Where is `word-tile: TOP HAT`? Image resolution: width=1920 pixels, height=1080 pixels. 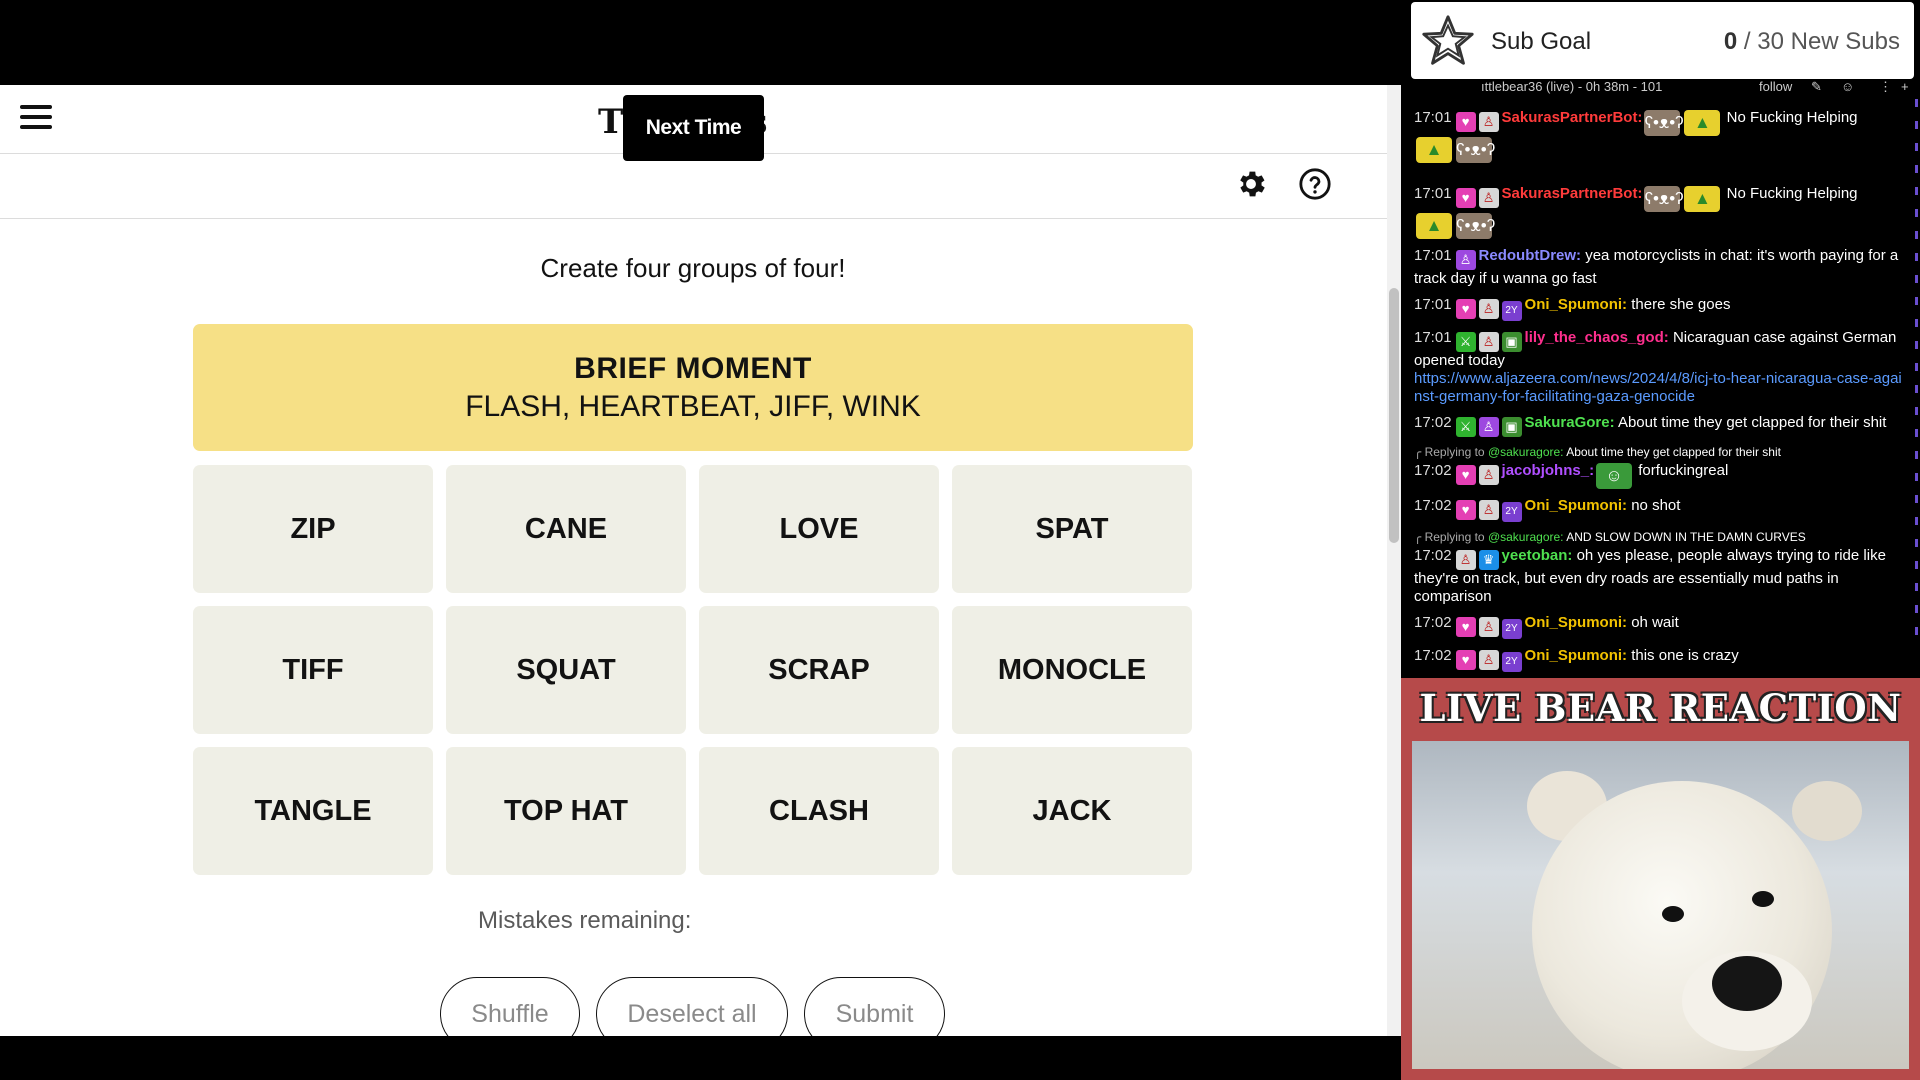
word-tile: TOP HAT is located at coordinates (566, 811).